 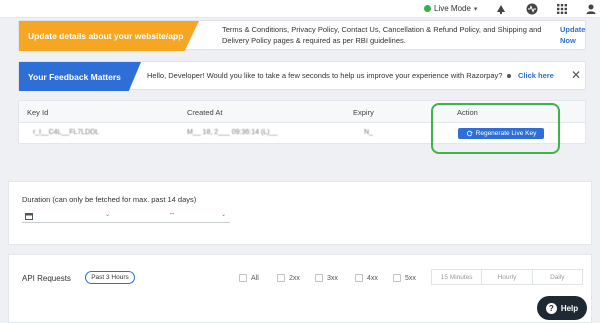 I want to click on granularity-hourly: Hourly, so click(x=507, y=277).